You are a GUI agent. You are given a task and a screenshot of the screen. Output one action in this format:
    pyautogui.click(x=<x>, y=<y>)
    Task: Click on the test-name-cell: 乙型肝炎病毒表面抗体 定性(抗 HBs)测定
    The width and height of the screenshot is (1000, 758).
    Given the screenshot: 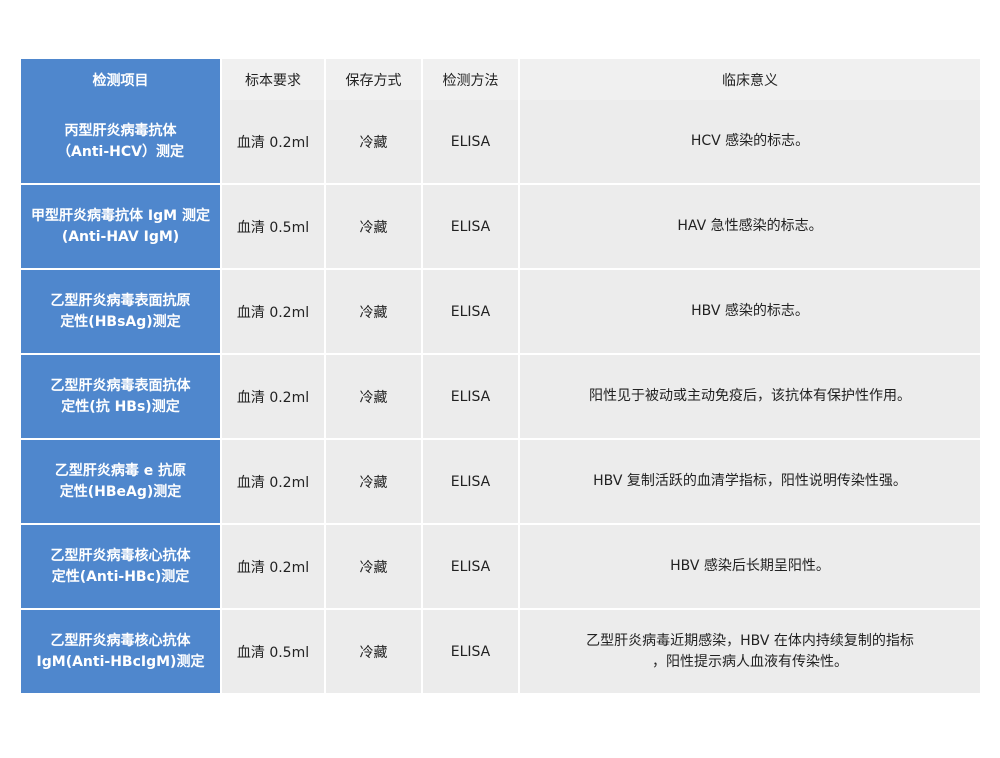 What is the action you would take?
    pyautogui.click(x=121, y=397)
    